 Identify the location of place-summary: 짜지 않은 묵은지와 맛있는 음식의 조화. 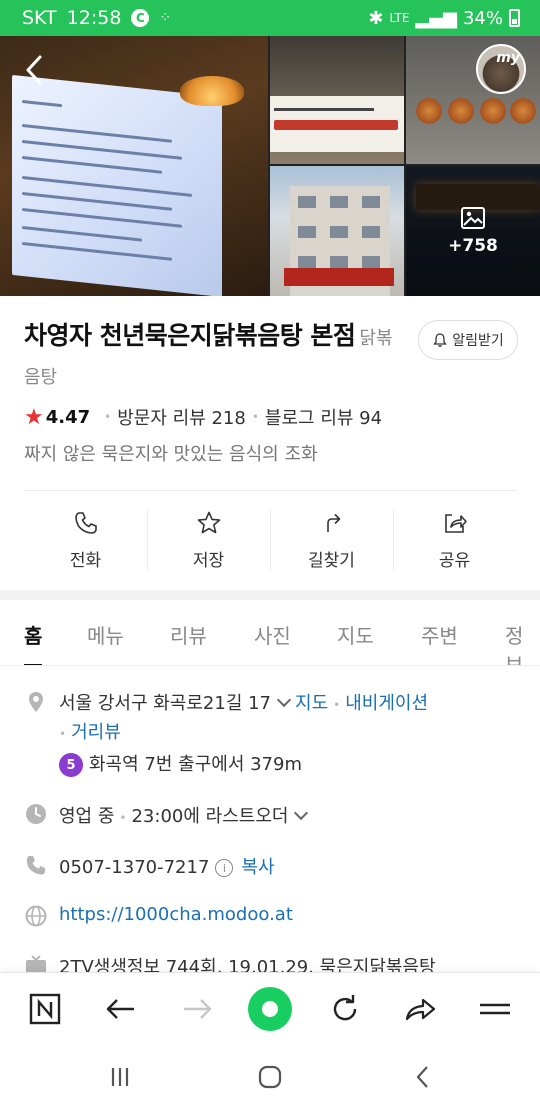
(171, 454).